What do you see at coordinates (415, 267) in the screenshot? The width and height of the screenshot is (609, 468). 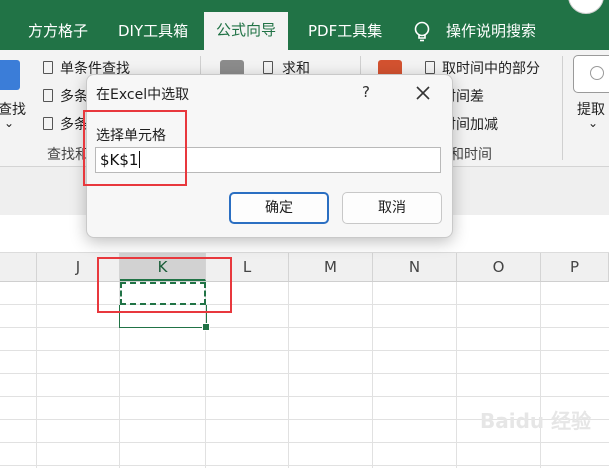 I see `column-header-n: N` at bounding box center [415, 267].